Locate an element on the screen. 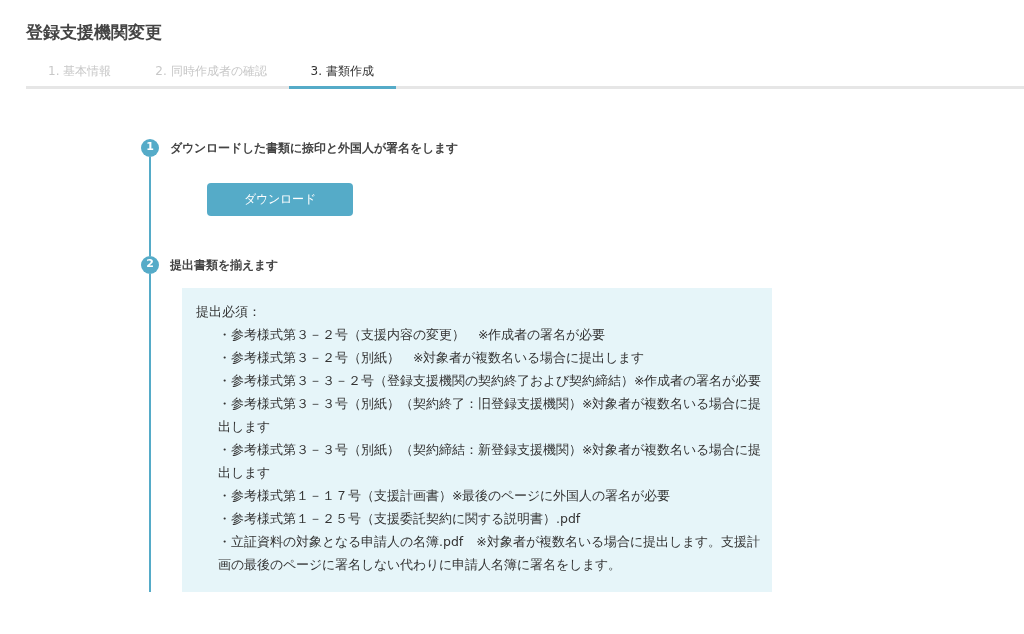 The width and height of the screenshot is (1024, 634). step-tab: 3. 書類作成 is located at coordinates (342, 72).